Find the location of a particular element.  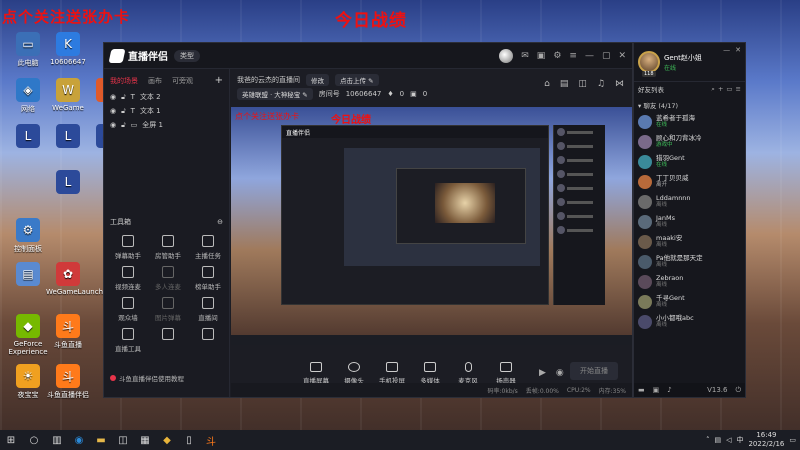

chevron-up-icon: ˄ is located at coordinates (708, 440).